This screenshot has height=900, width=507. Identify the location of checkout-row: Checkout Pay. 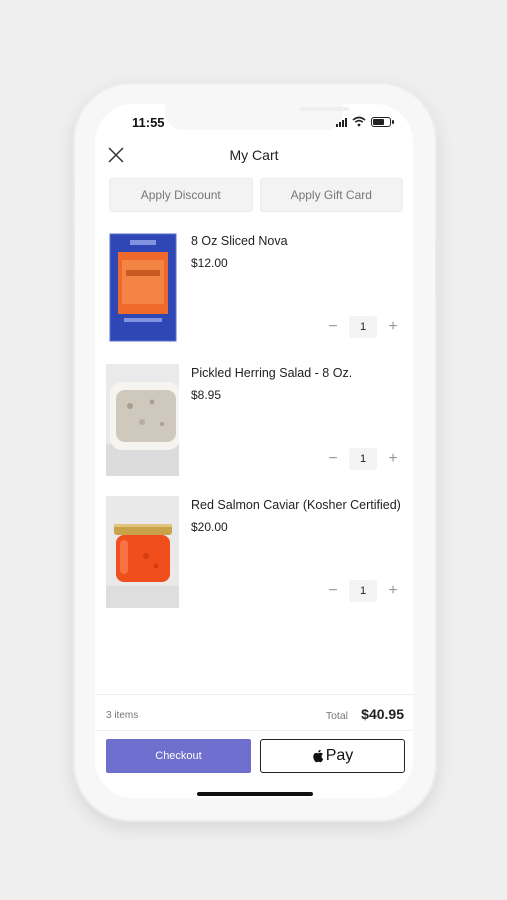
(255, 756).